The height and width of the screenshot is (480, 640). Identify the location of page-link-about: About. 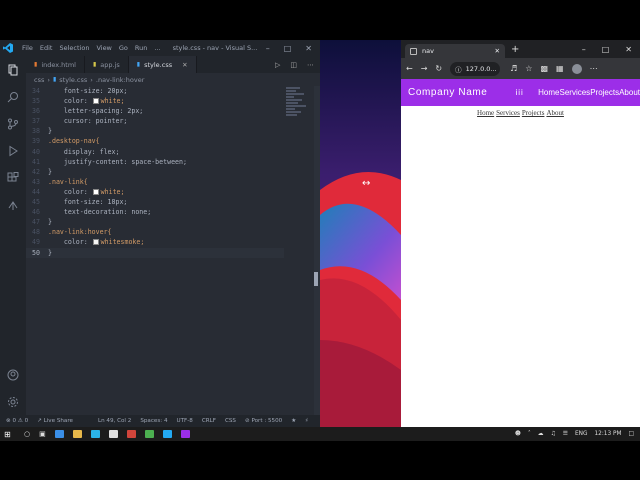
(555, 113).